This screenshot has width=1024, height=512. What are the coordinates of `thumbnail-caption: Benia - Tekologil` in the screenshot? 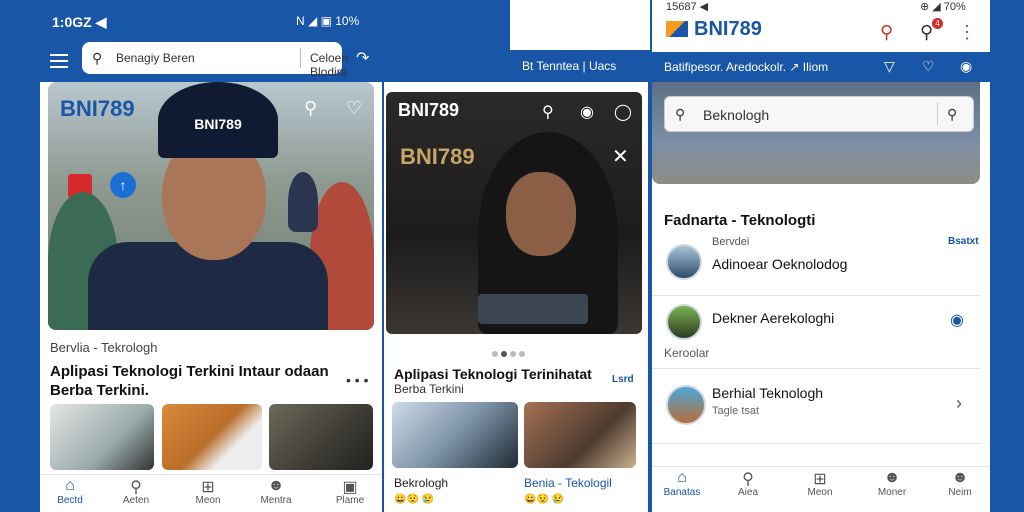 It's located at (568, 483).